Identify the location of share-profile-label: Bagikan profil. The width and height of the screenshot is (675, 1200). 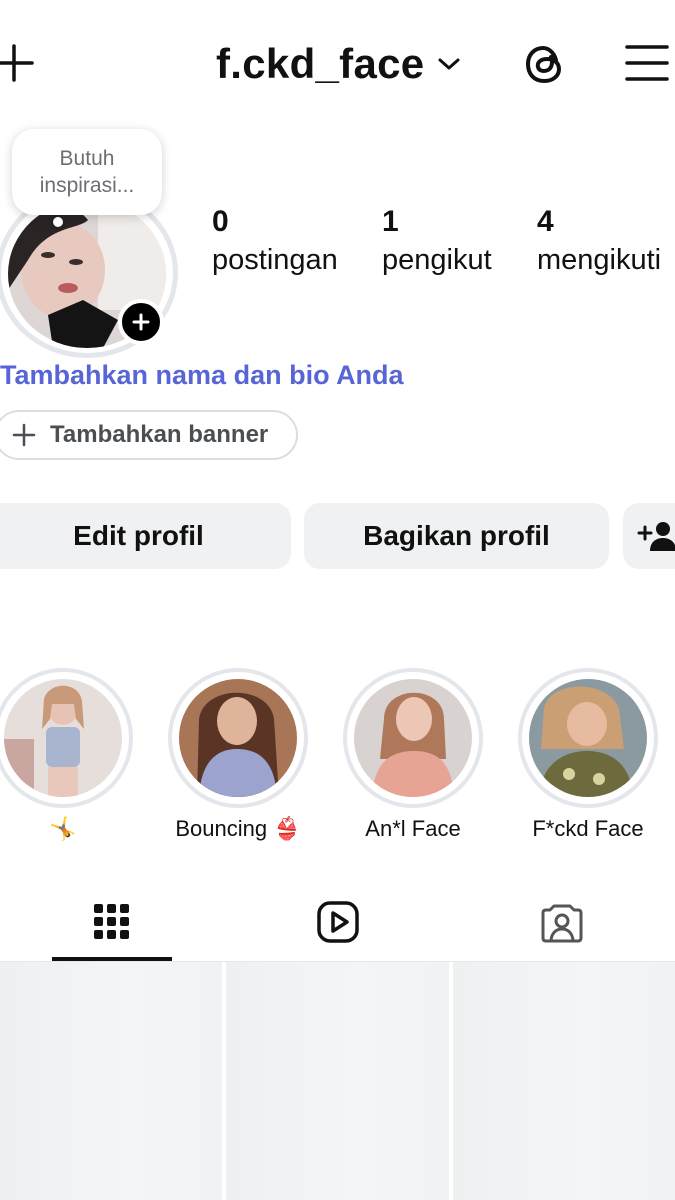
(456, 535).